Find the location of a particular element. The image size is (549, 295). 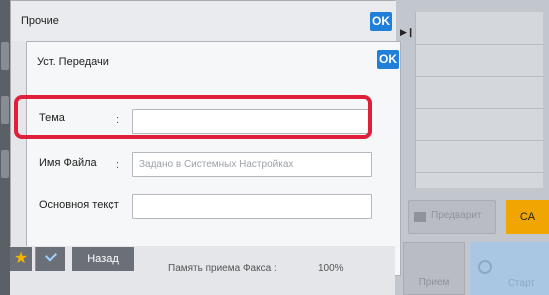

preview-label: Предварит is located at coordinates (456, 215).